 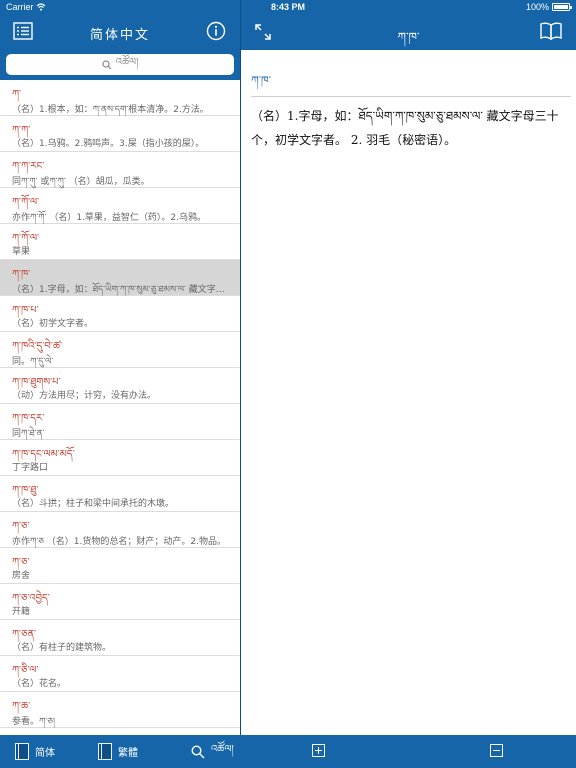 I want to click on right-nav-bar: ཀ་ཁ་, so click(x=408, y=32).